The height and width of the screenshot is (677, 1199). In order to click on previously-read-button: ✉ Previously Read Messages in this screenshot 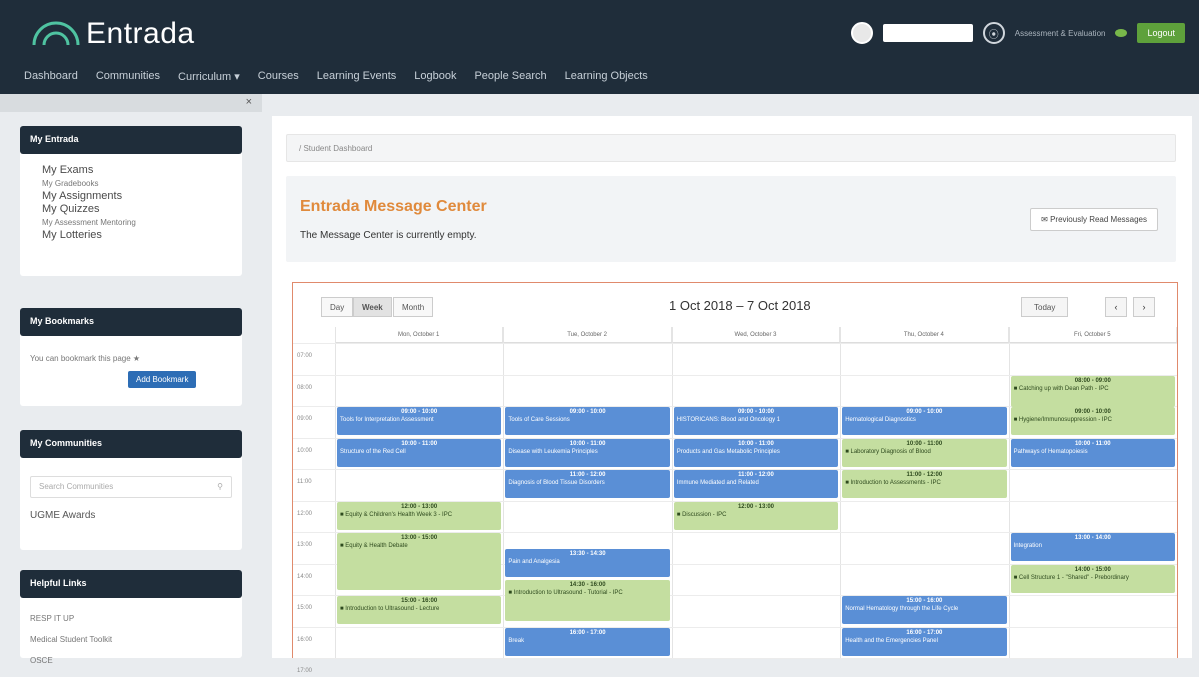, I will do `click(1094, 219)`.